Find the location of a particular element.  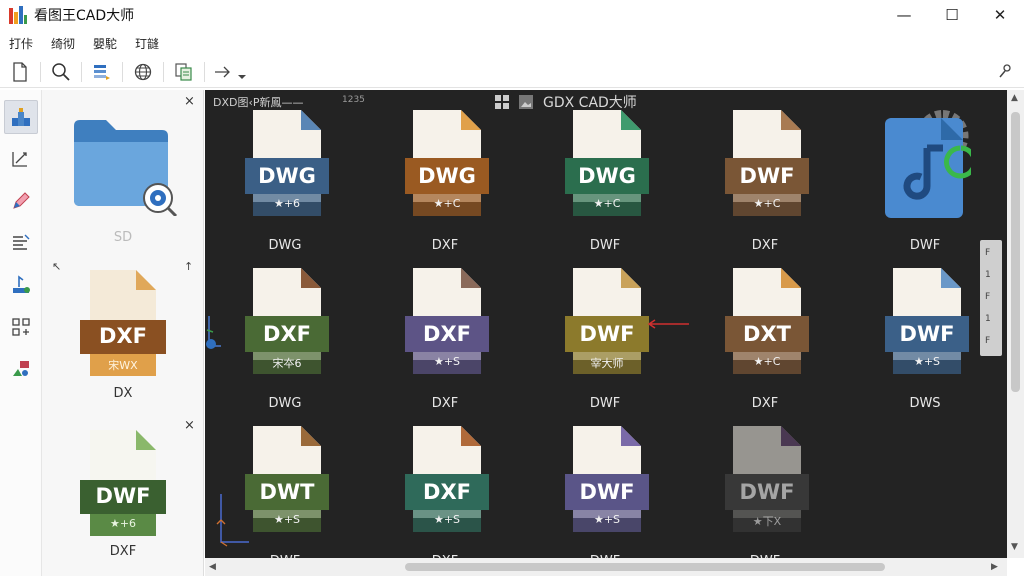

layers-blocks-icon is located at coordinates (21, 117).